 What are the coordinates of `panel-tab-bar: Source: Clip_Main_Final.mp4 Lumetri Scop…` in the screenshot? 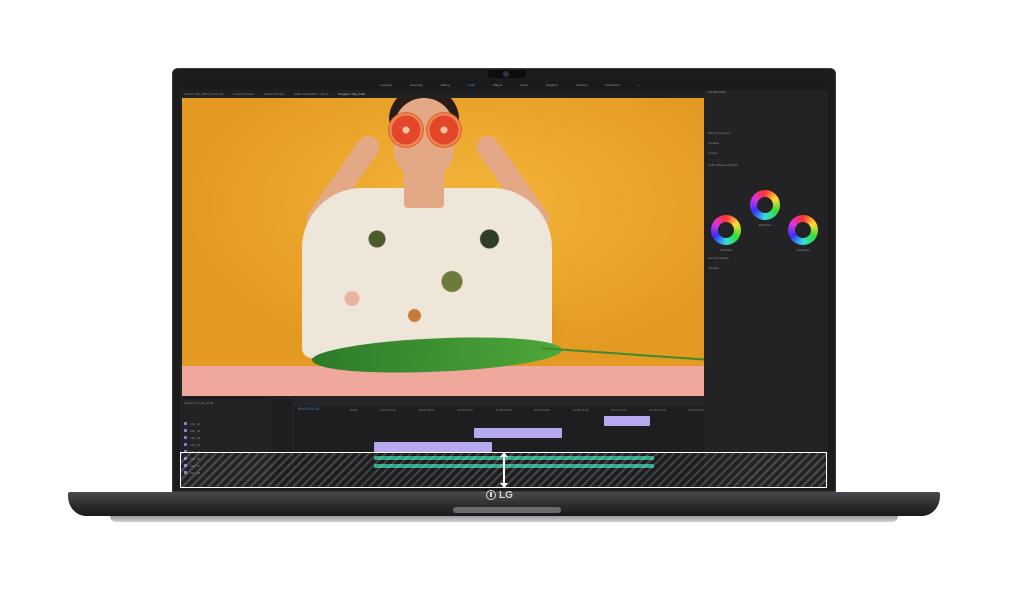 It's located at (442, 93).